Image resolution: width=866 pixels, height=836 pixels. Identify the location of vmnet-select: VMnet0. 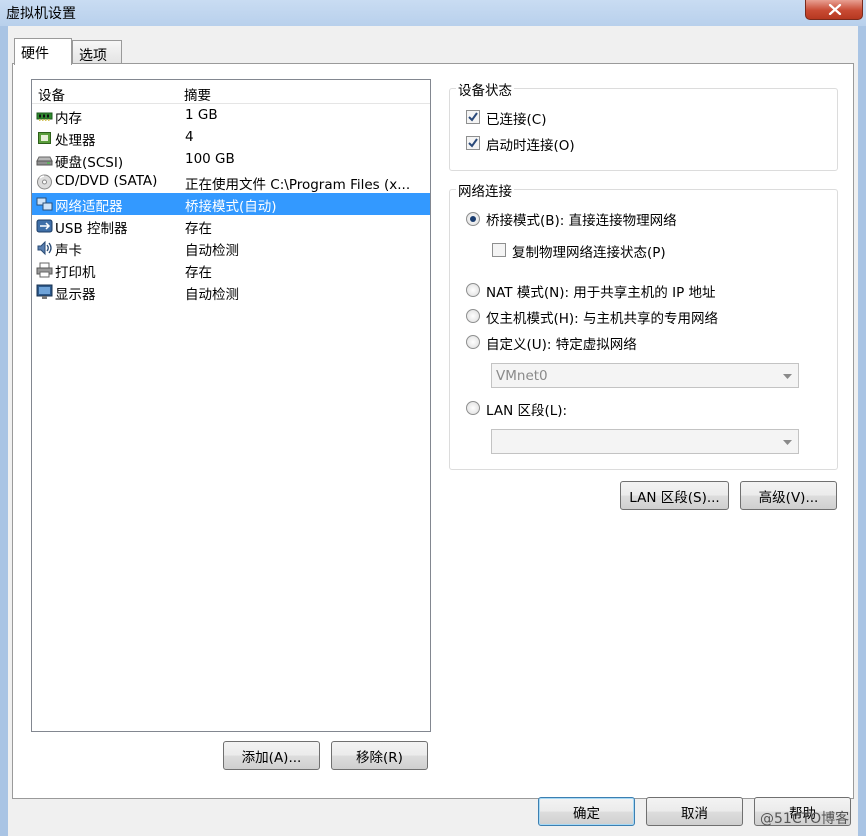
(645, 375).